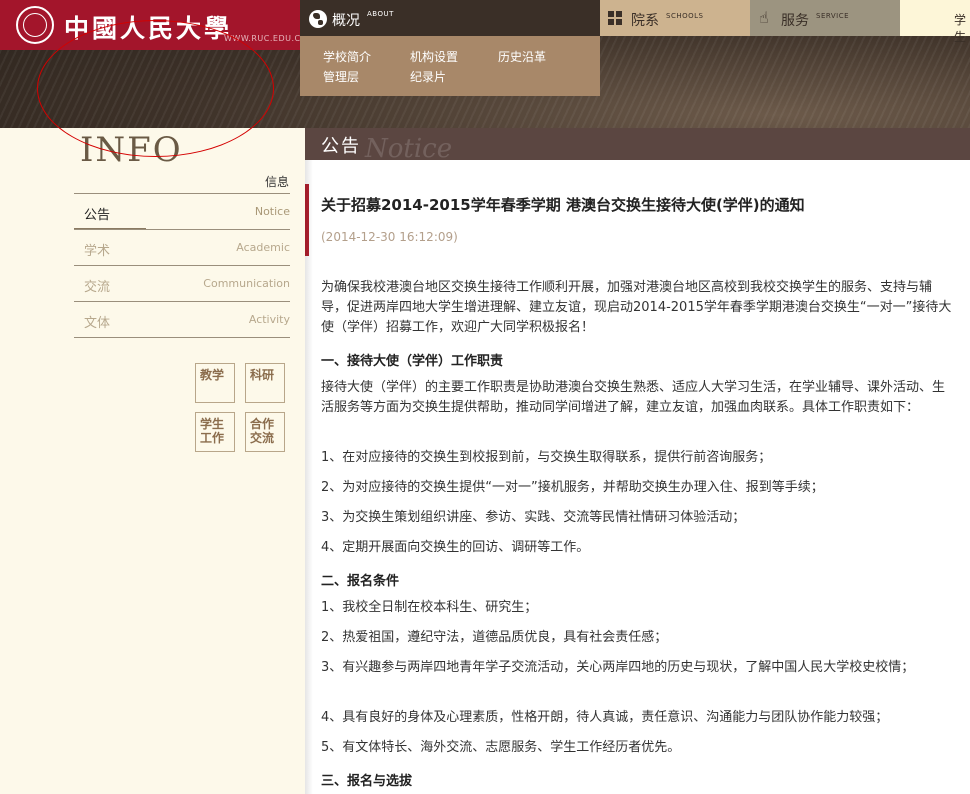 The image size is (970, 794). Describe the element at coordinates (347, 56) in the screenshot. I see `about-link-intro: 学校简介` at that location.